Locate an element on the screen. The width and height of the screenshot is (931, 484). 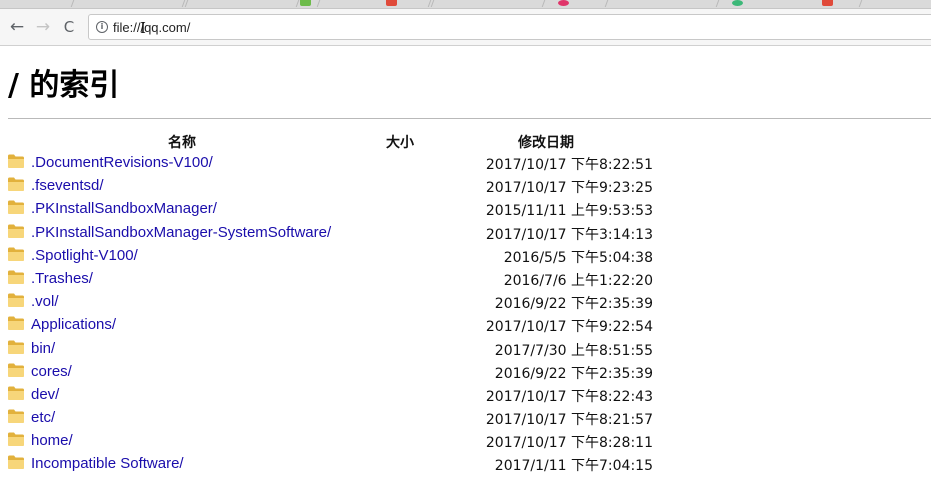
file-link: dev/ is located at coordinates (45, 394).